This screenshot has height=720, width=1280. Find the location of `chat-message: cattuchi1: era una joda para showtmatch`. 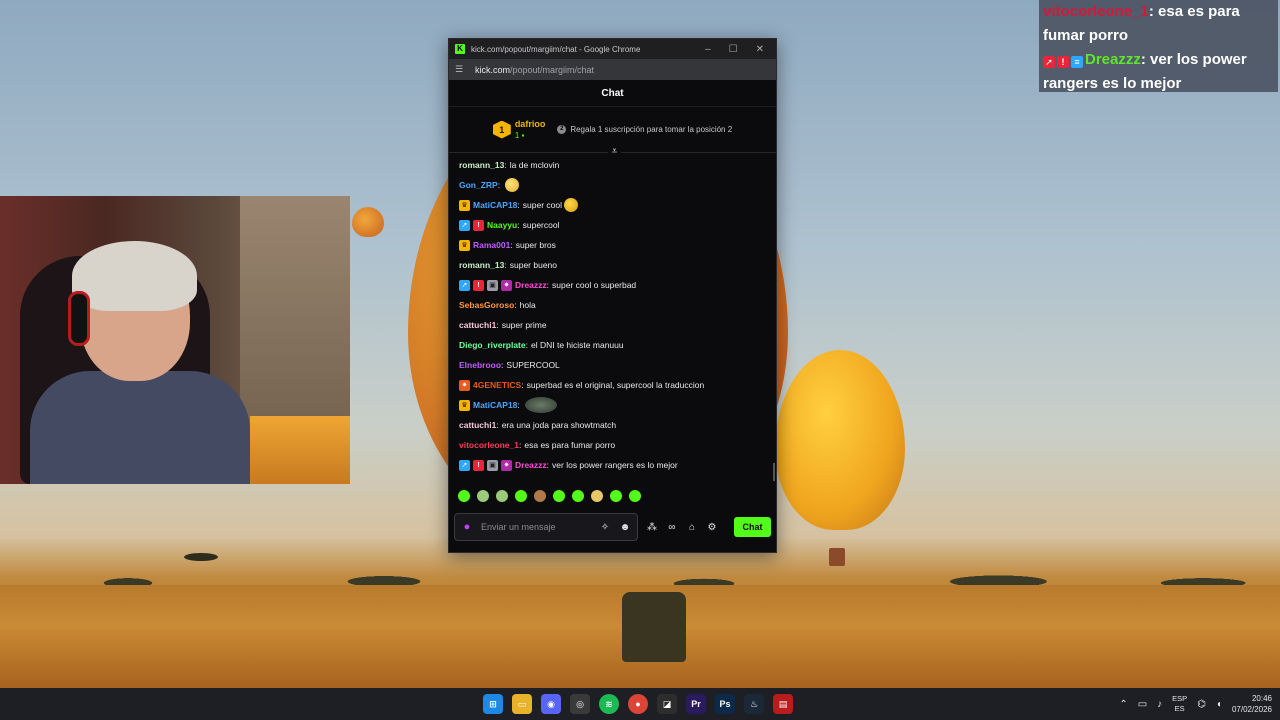

chat-message: cattuchi1: era una joda para showtmatch is located at coordinates (612, 425).